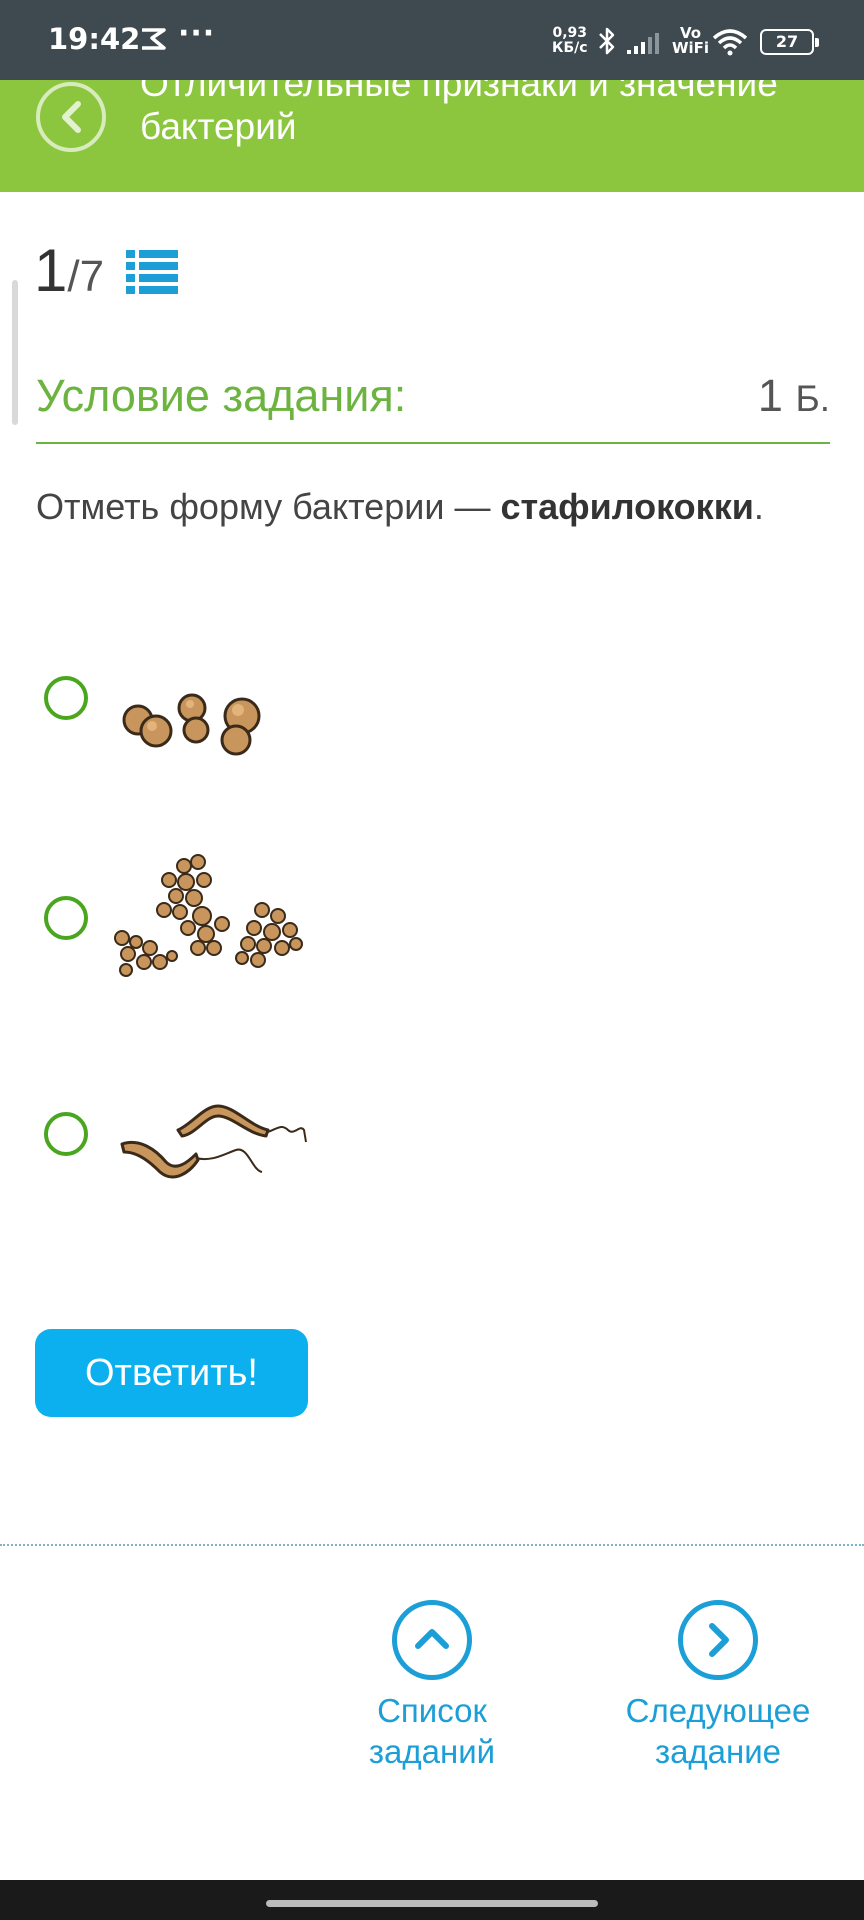 This screenshot has height=1920, width=864. Describe the element at coordinates (197, 33) in the screenshot. I see `status-more-dots: ···` at that location.